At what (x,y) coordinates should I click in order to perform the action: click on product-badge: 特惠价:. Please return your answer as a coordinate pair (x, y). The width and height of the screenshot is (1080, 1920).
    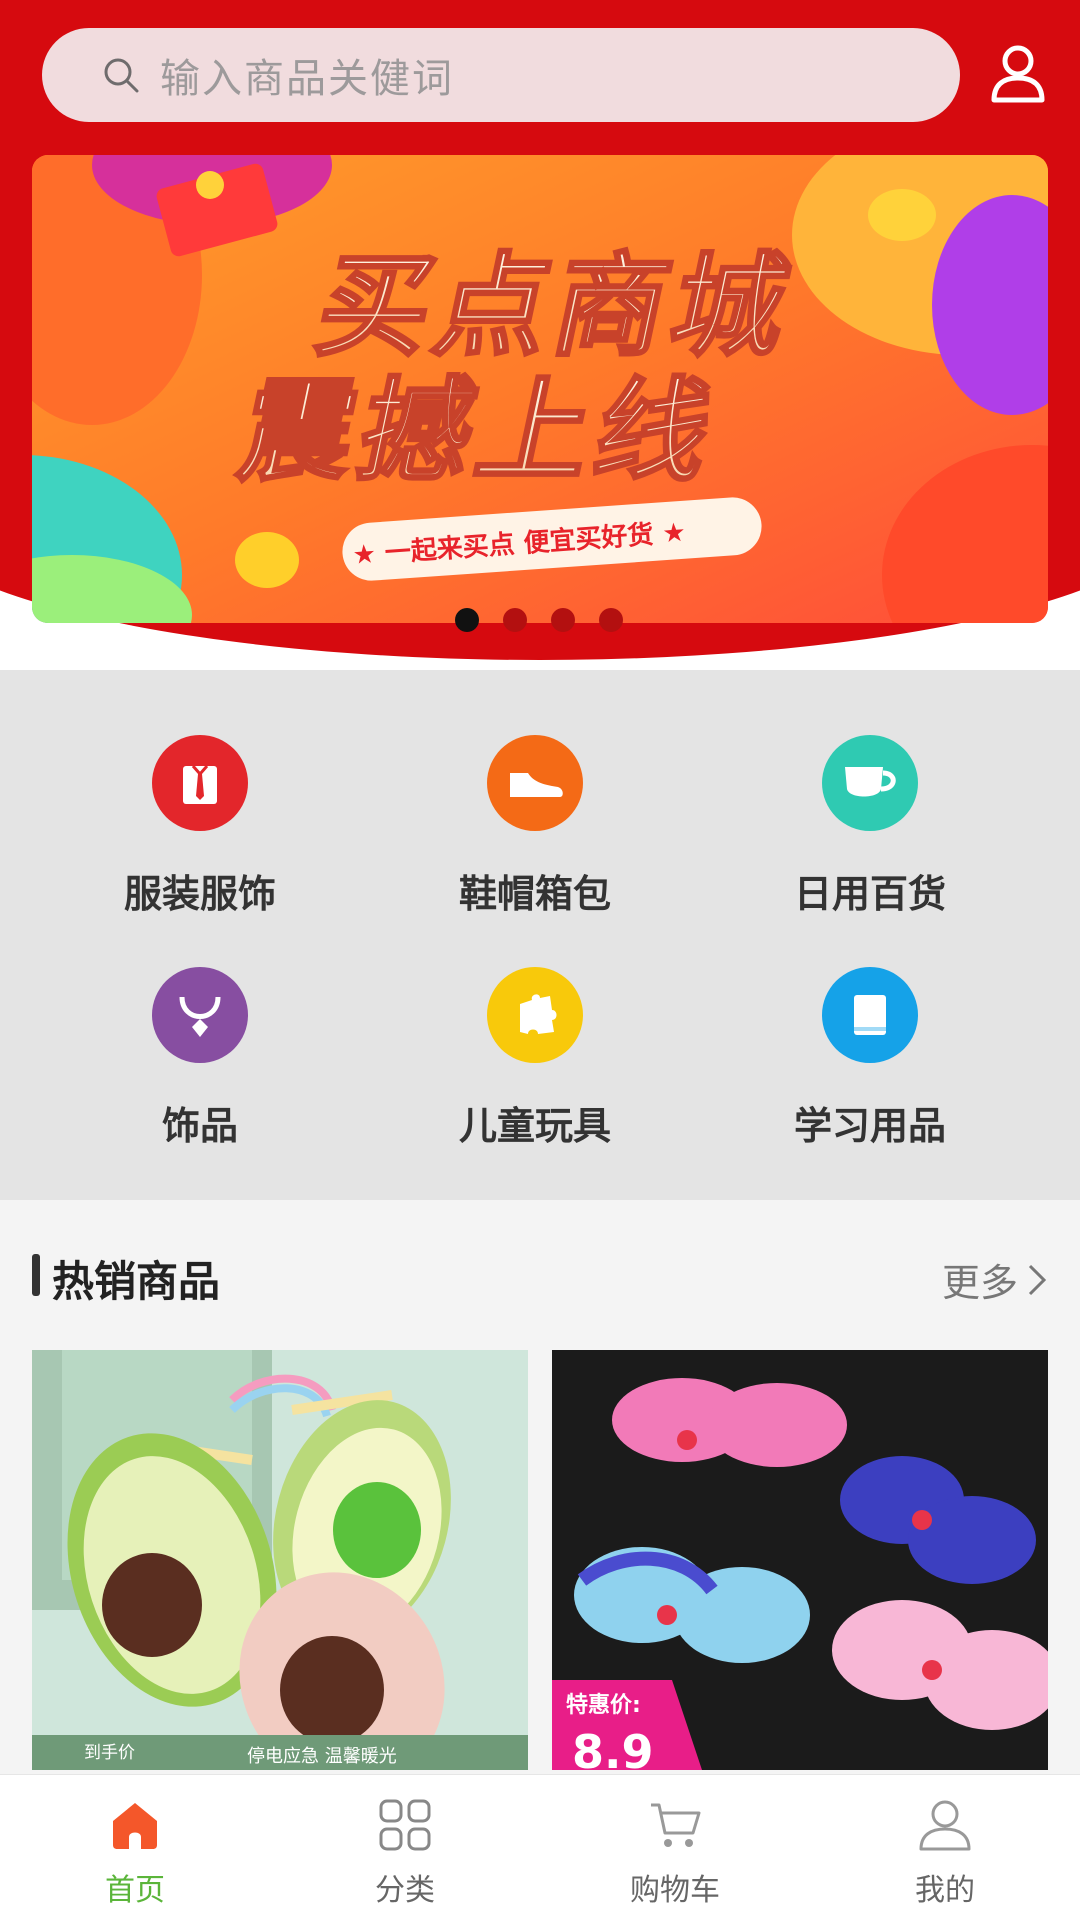
    Looking at the image, I should click on (603, 1705).